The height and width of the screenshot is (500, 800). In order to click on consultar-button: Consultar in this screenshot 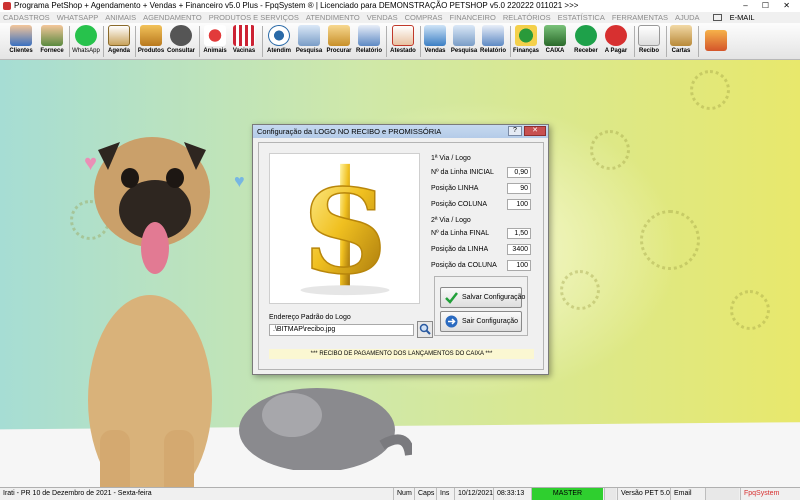, I will do `click(181, 41)`.